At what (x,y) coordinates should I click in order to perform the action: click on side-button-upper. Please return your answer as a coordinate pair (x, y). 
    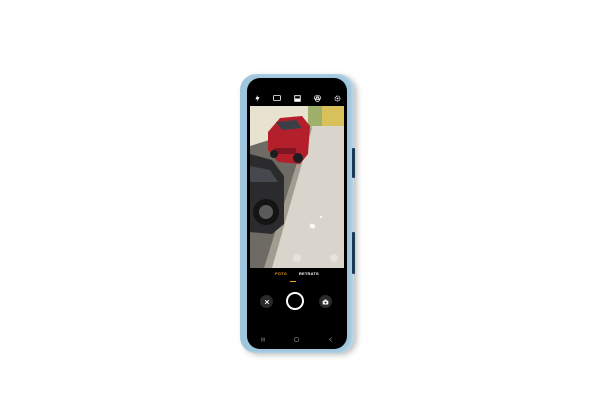
    Looking at the image, I should click on (353, 163).